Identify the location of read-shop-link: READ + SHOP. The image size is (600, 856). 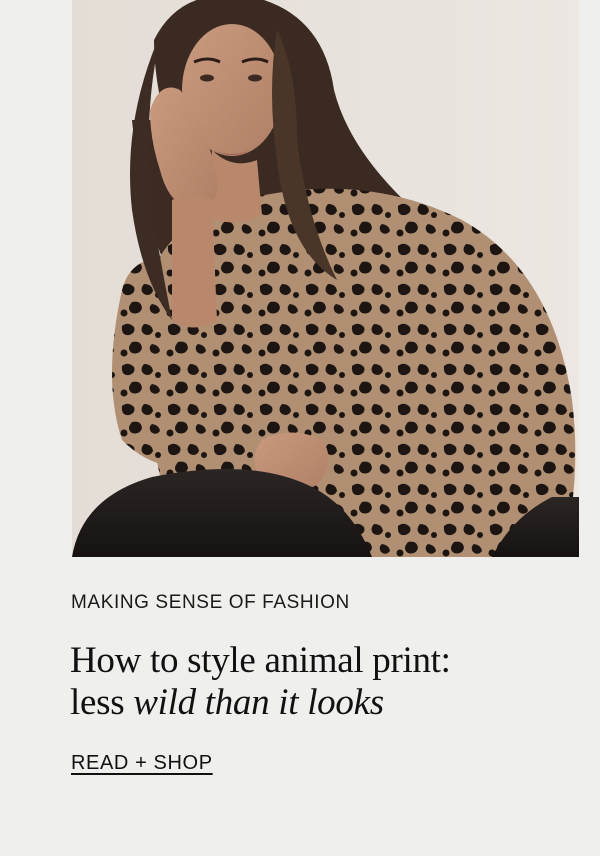
(142, 763).